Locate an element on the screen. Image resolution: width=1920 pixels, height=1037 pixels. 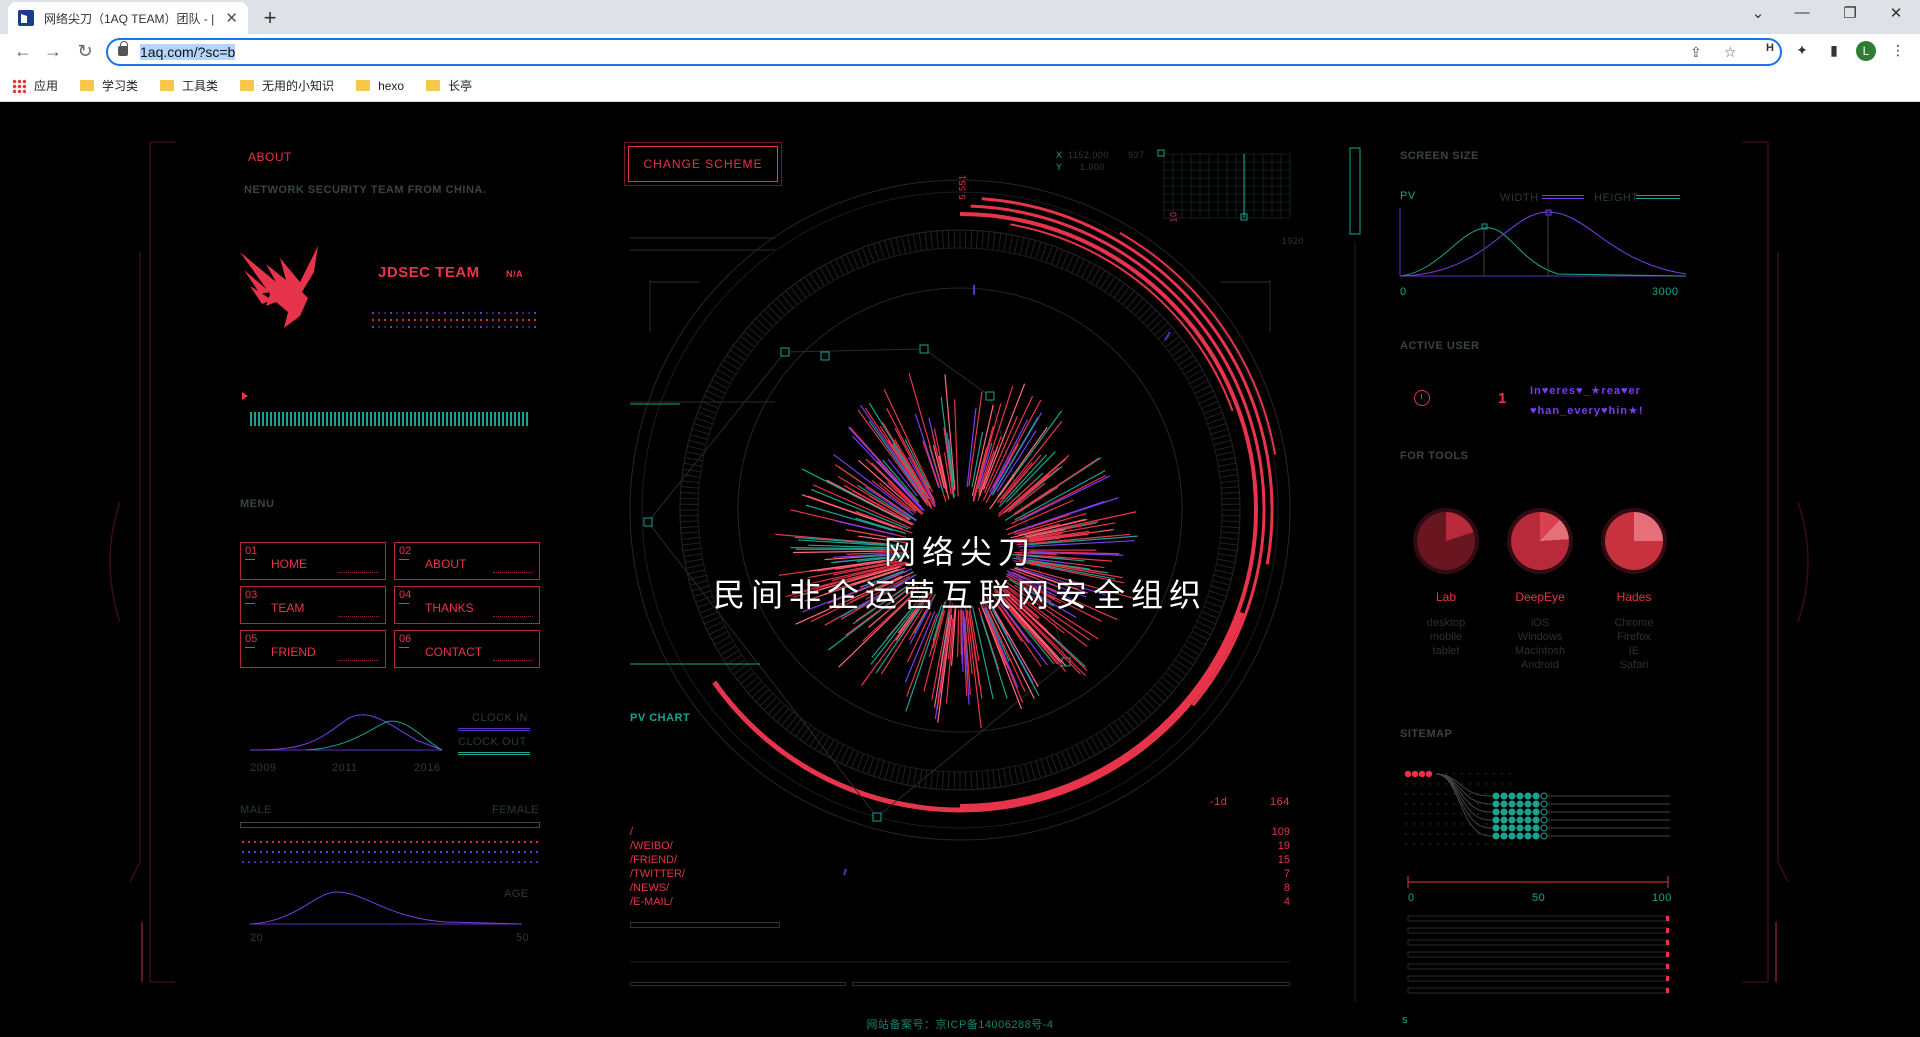
team-badge: N/A is located at coordinates (514, 274).